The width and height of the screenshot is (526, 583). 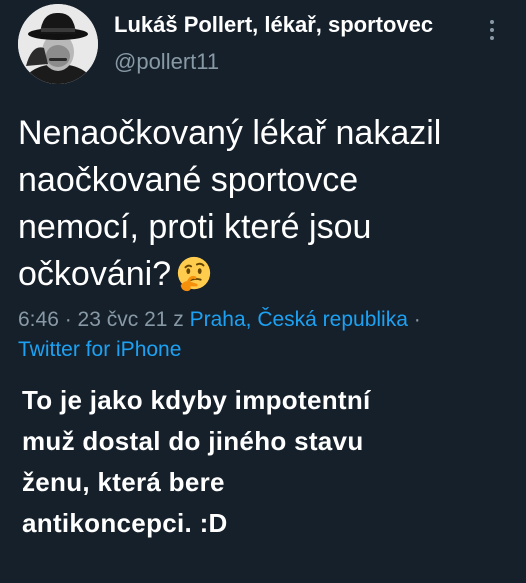 I want to click on tweet-text-line: Nenaočkovaný lékař nakazil, so click(x=230, y=133).